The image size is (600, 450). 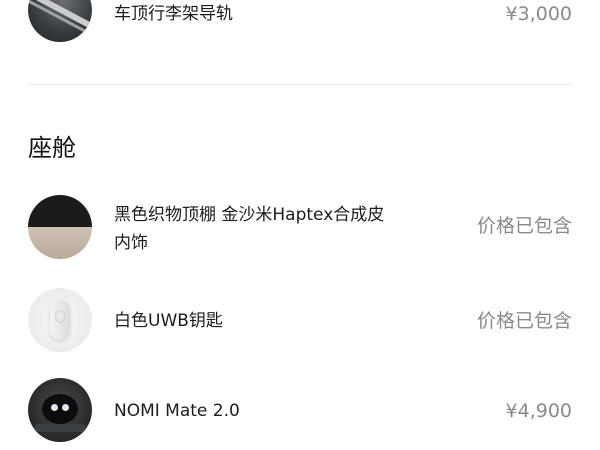 I want to click on section-divider, so click(x=300, y=84).